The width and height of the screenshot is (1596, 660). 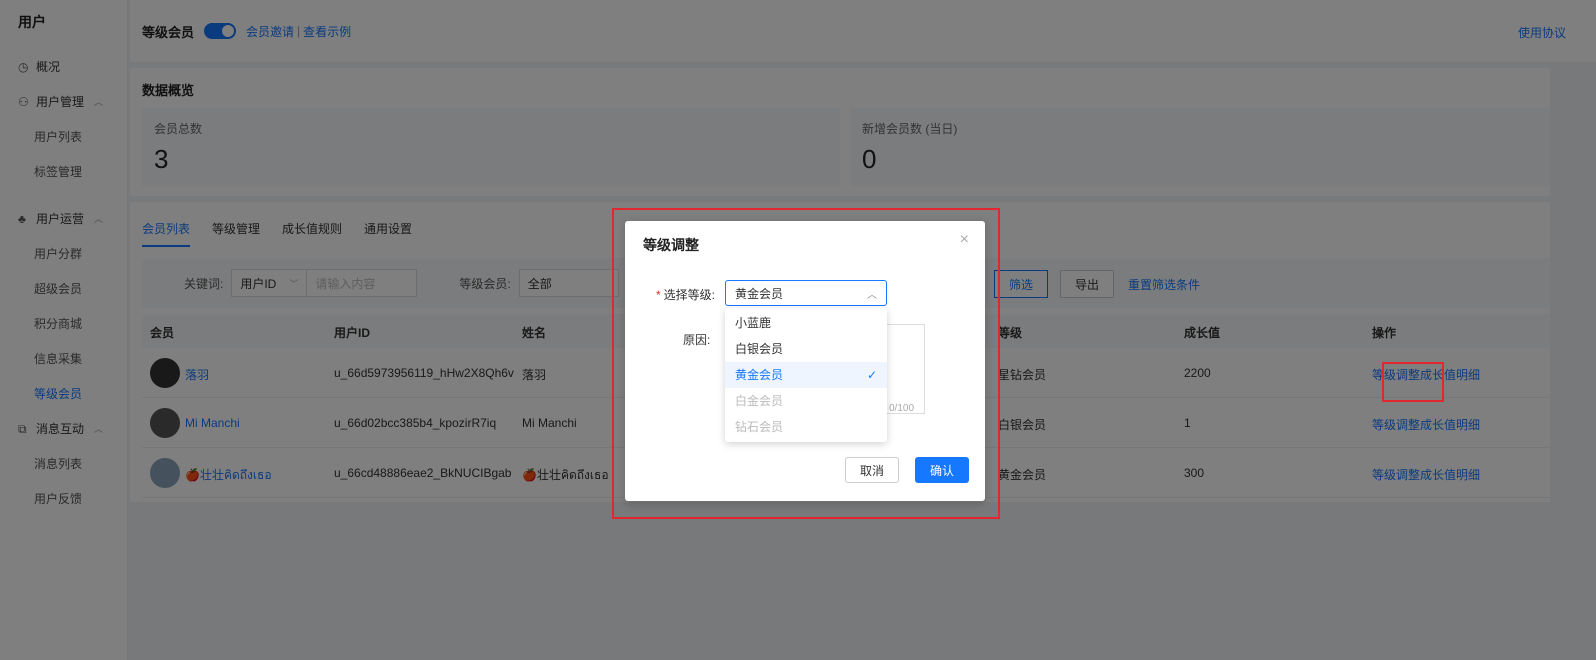 What do you see at coordinates (964, 240) in the screenshot?
I see `close-icon: ×` at bounding box center [964, 240].